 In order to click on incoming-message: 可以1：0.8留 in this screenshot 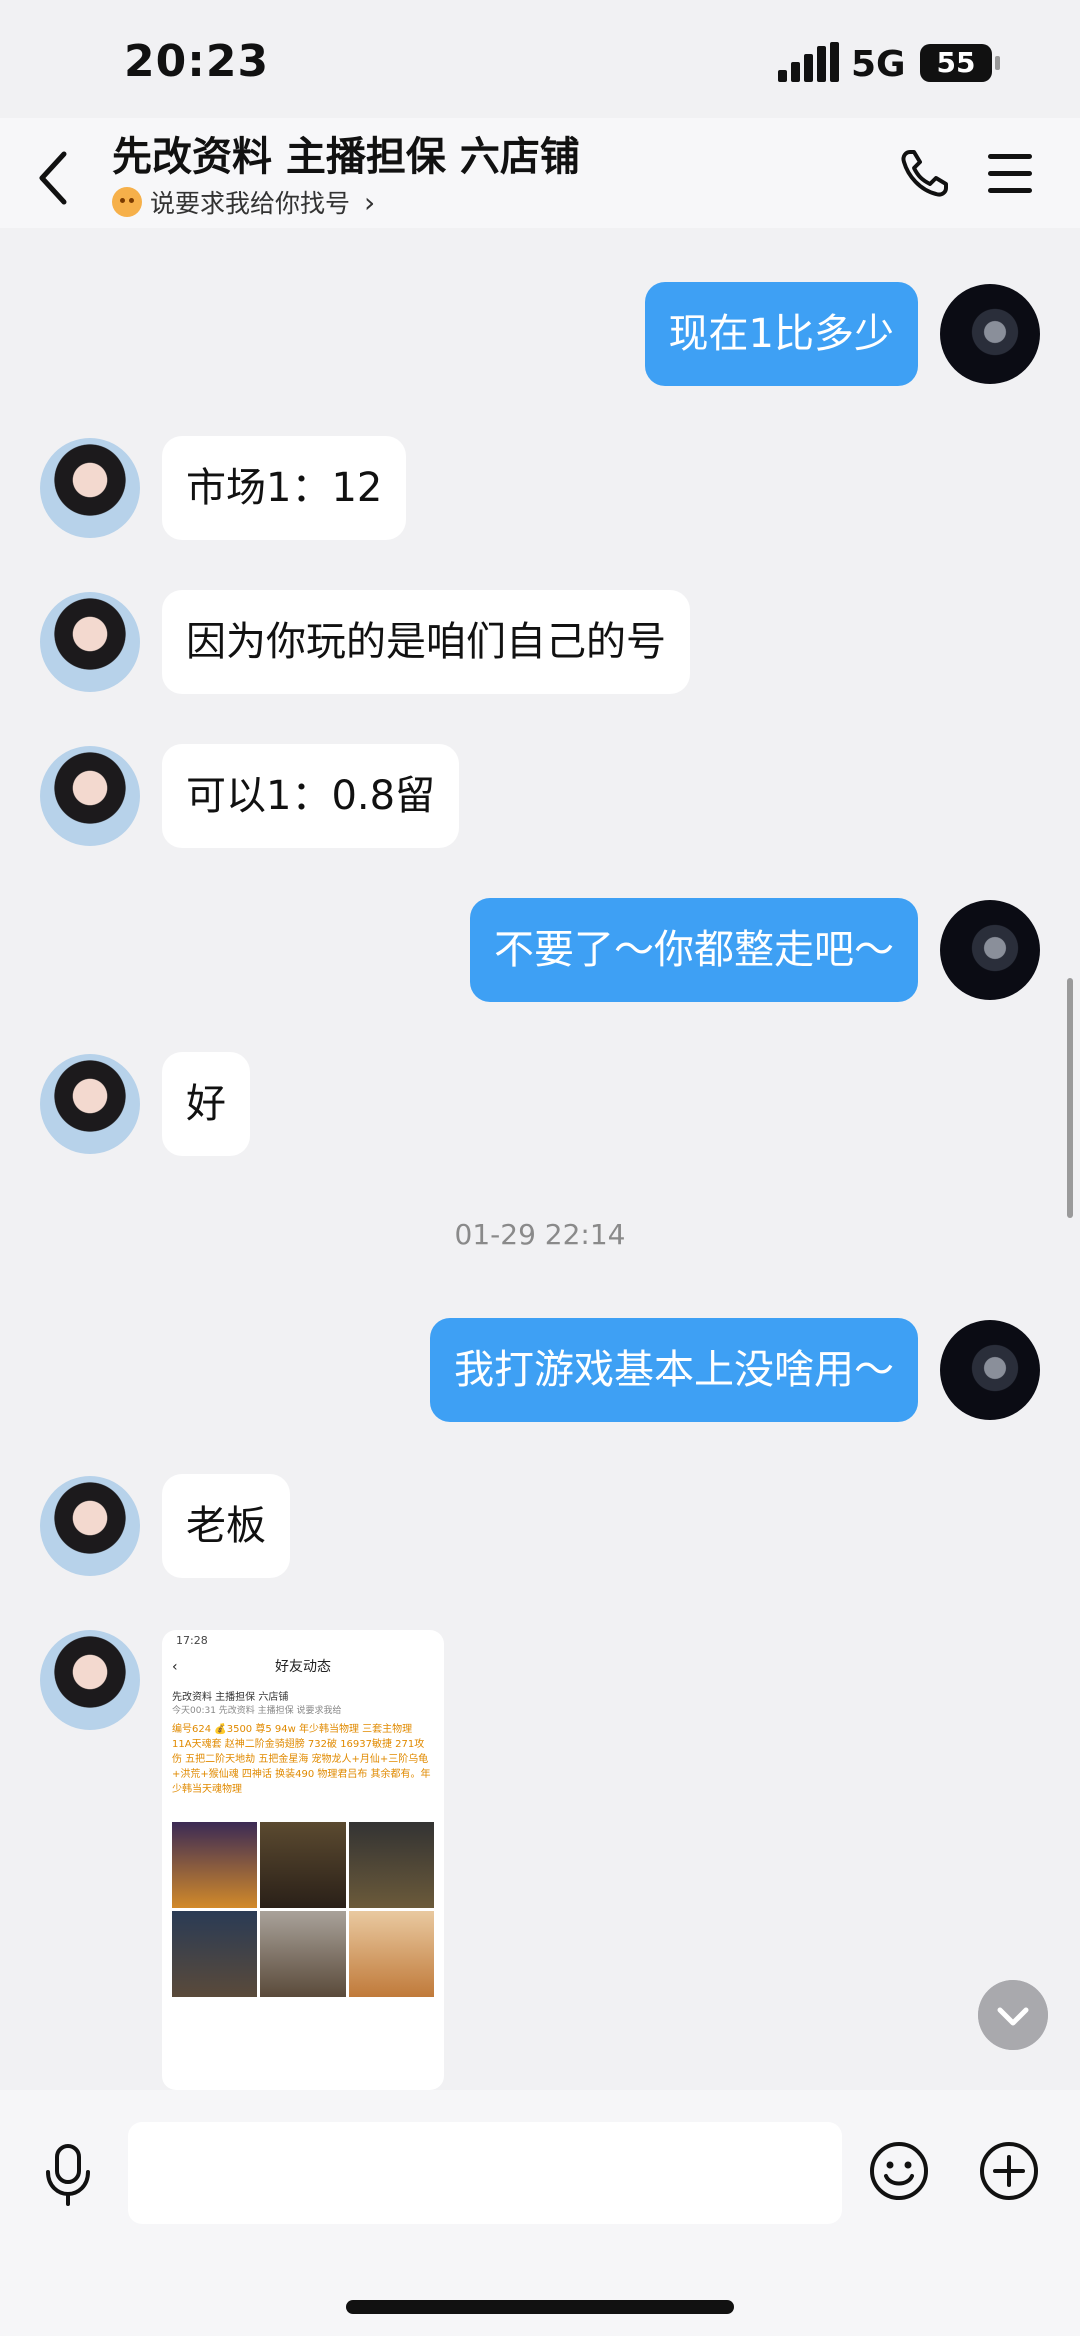, I will do `click(311, 796)`.